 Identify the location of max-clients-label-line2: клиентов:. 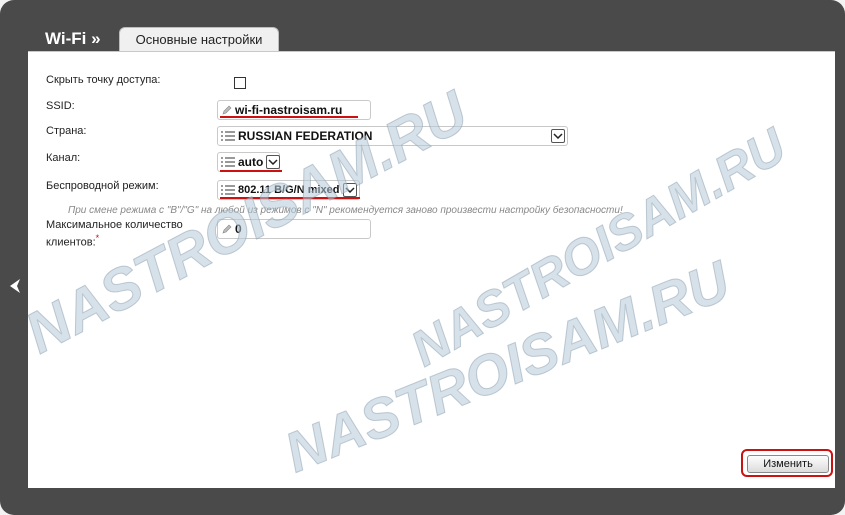
(71, 242).